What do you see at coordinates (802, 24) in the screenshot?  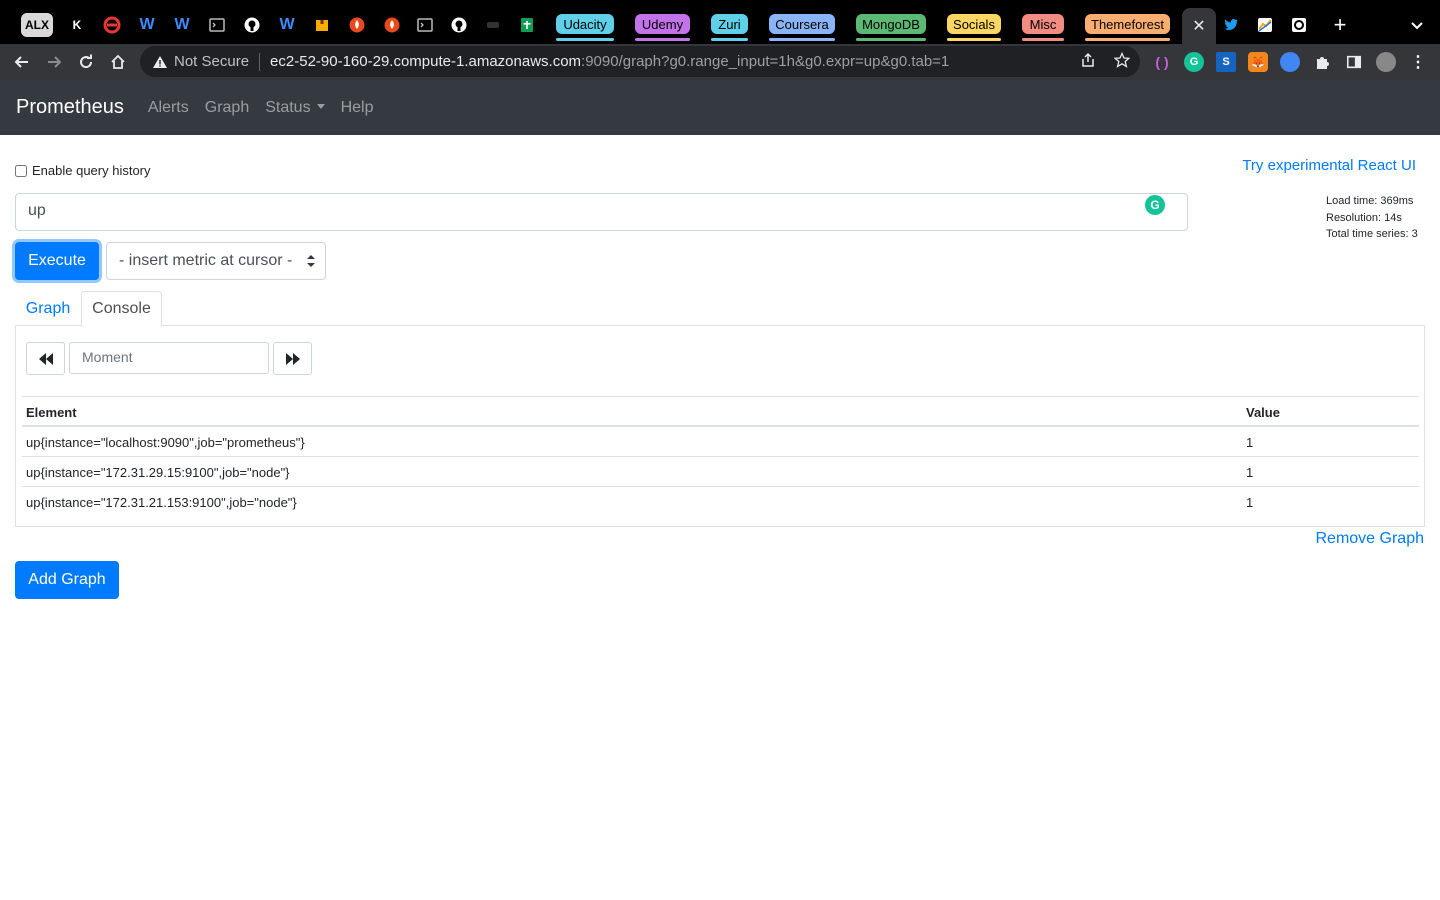 I see `tab-group-label: Coursera` at bounding box center [802, 24].